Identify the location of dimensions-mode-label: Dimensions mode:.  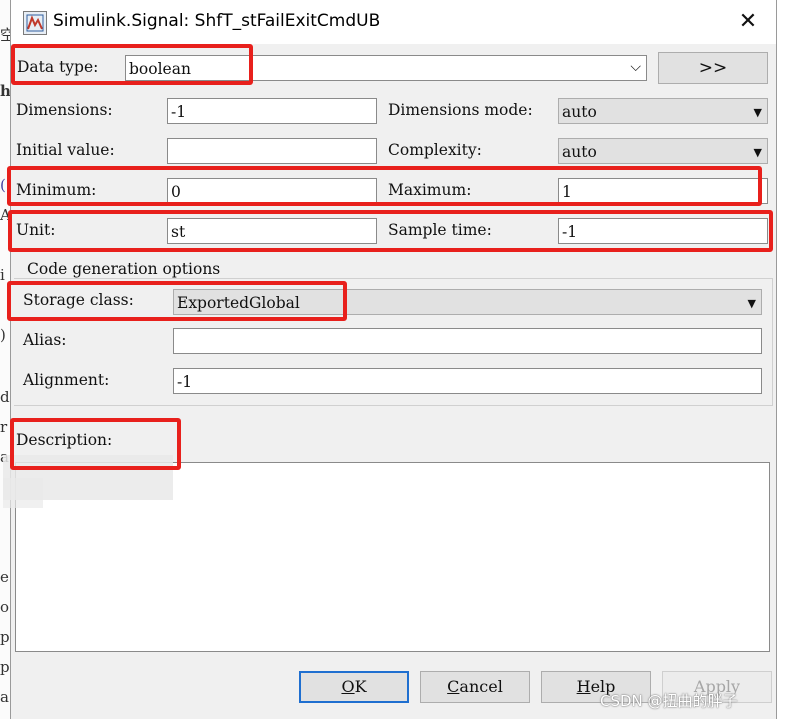
(460, 110).